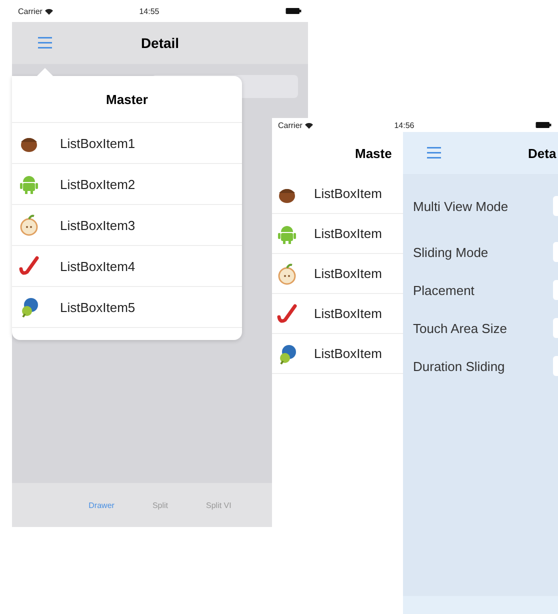  What do you see at coordinates (29, 184) in the screenshot?
I see `robot-icon` at bounding box center [29, 184].